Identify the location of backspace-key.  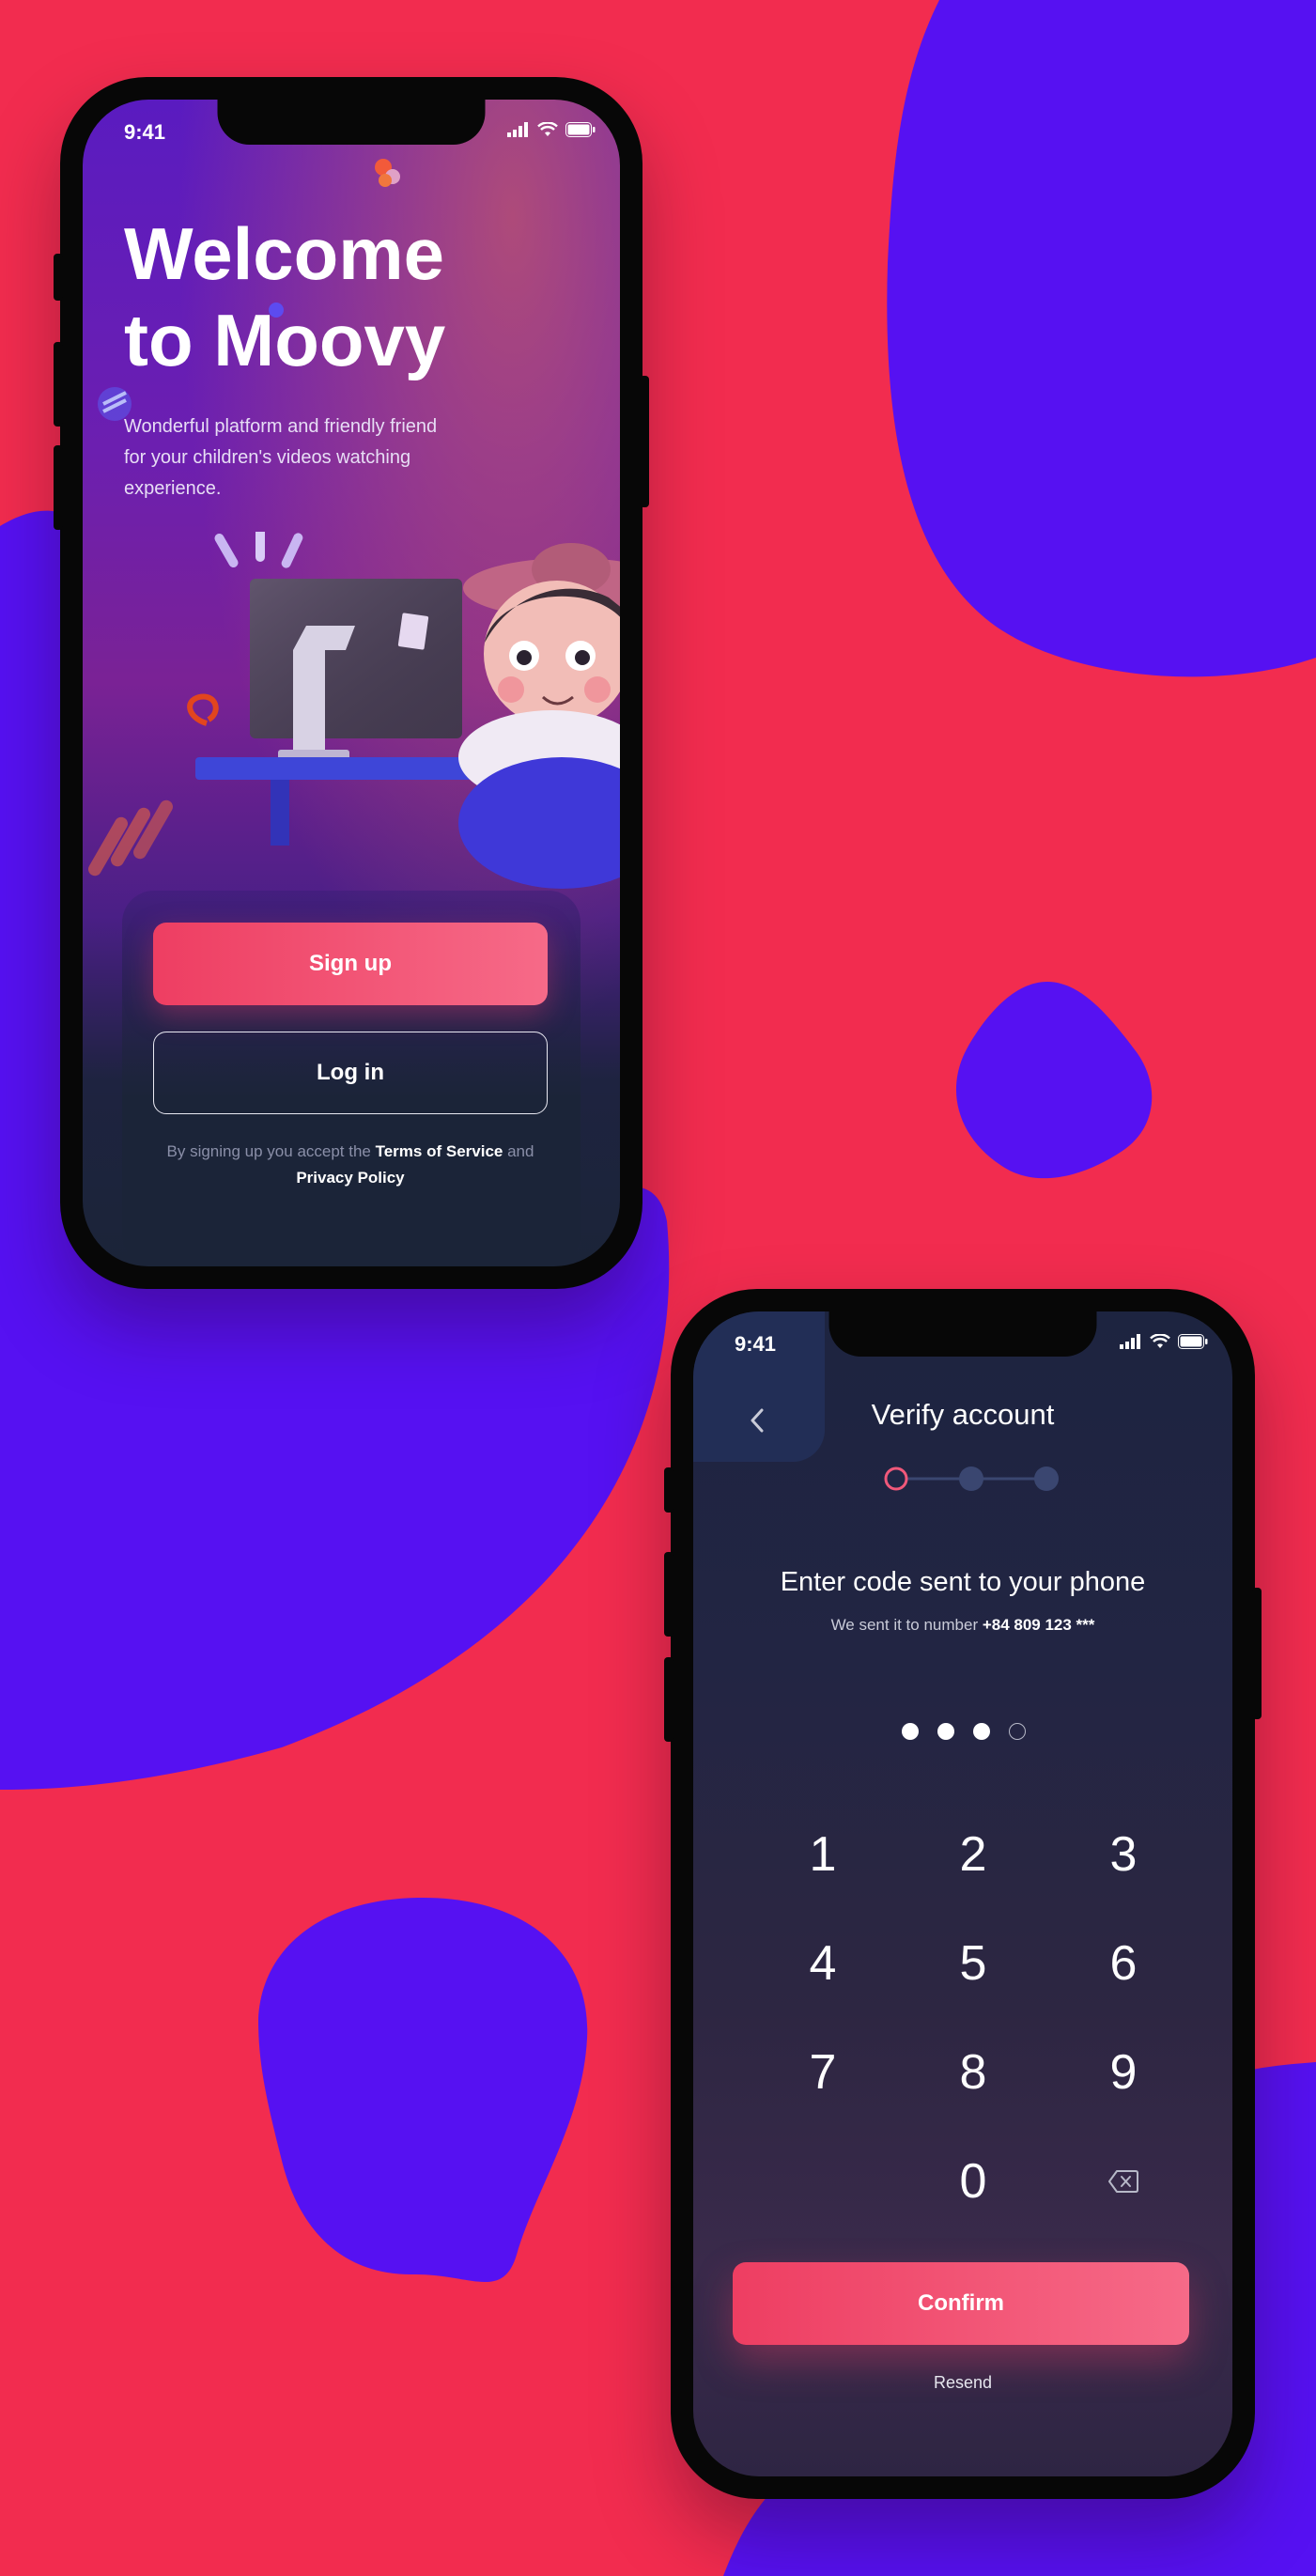
(1123, 2181).